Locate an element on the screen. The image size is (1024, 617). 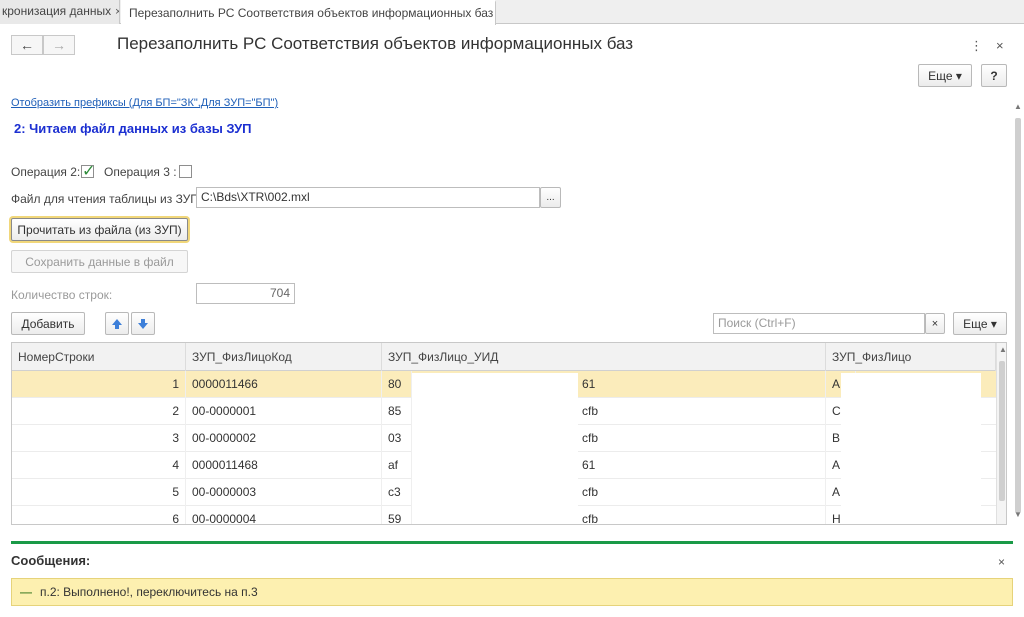
search-input: Поиск (Ctrl+F) is located at coordinates (819, 323).